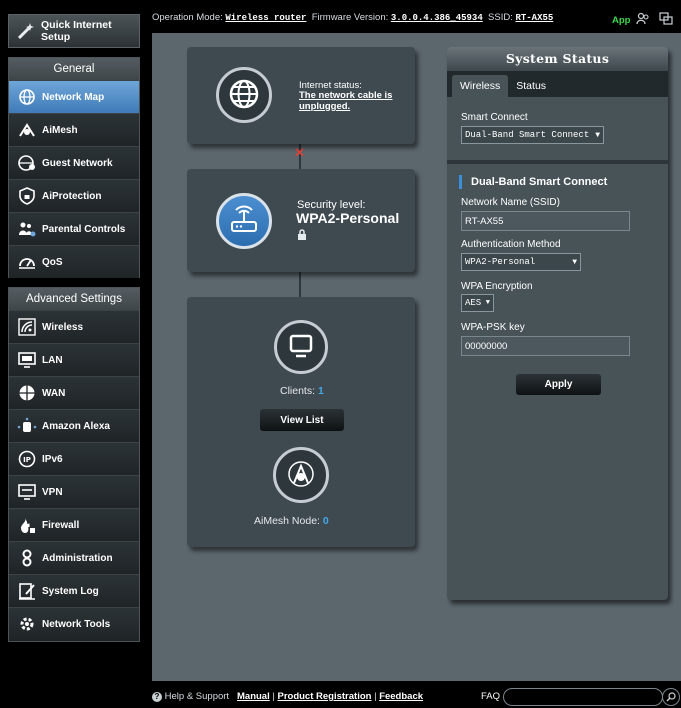 This screenshot has height=708, width=681. Describe the element at coordinates (643, 20) in the screenshot. I see `user-icon` at that location.